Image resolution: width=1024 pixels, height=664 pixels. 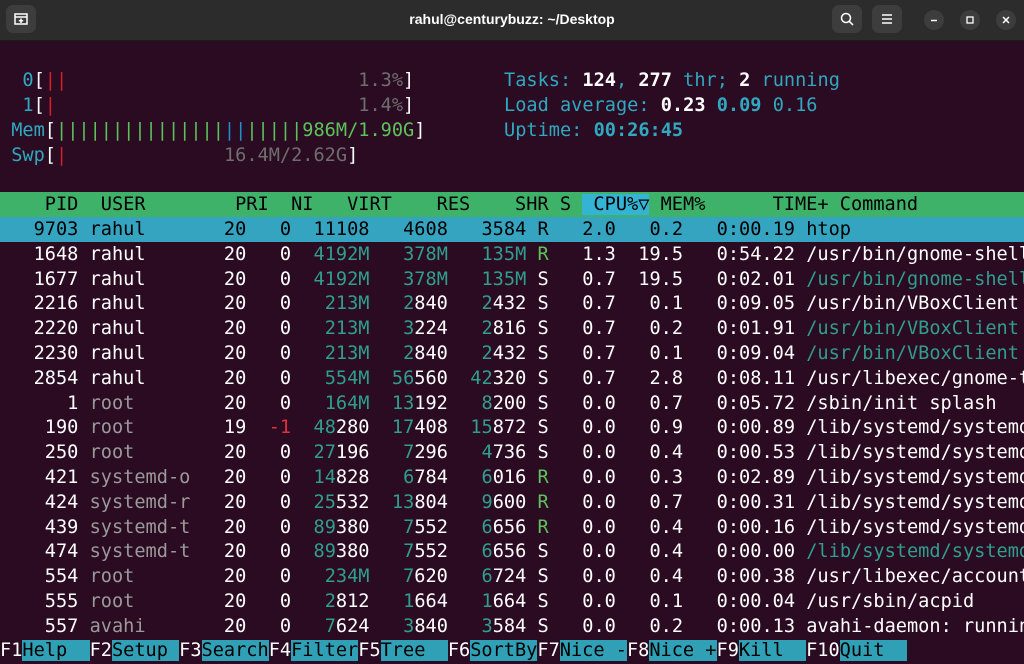 What do you see at coordinates (341, 453) in the screenshot?
I see `process-virt: 27196` at bounding box center [341, 453].